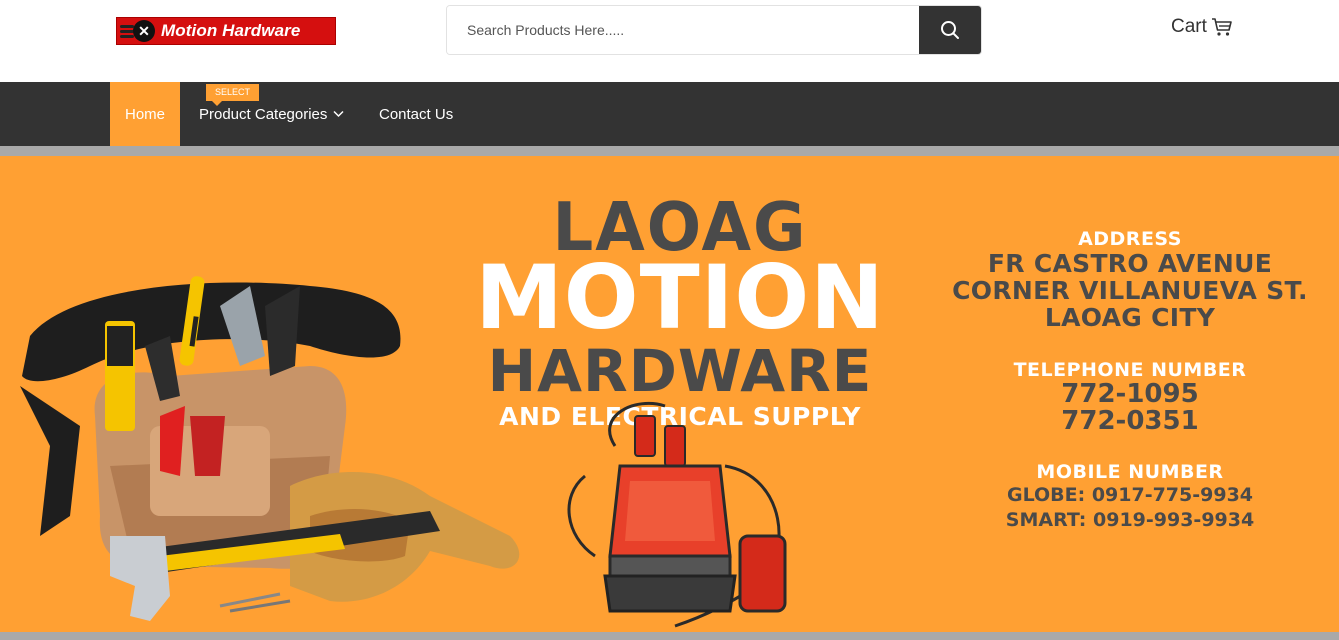 The image size is (1339, 640). I want to click on water-pump-illustration, so click(677, 514).